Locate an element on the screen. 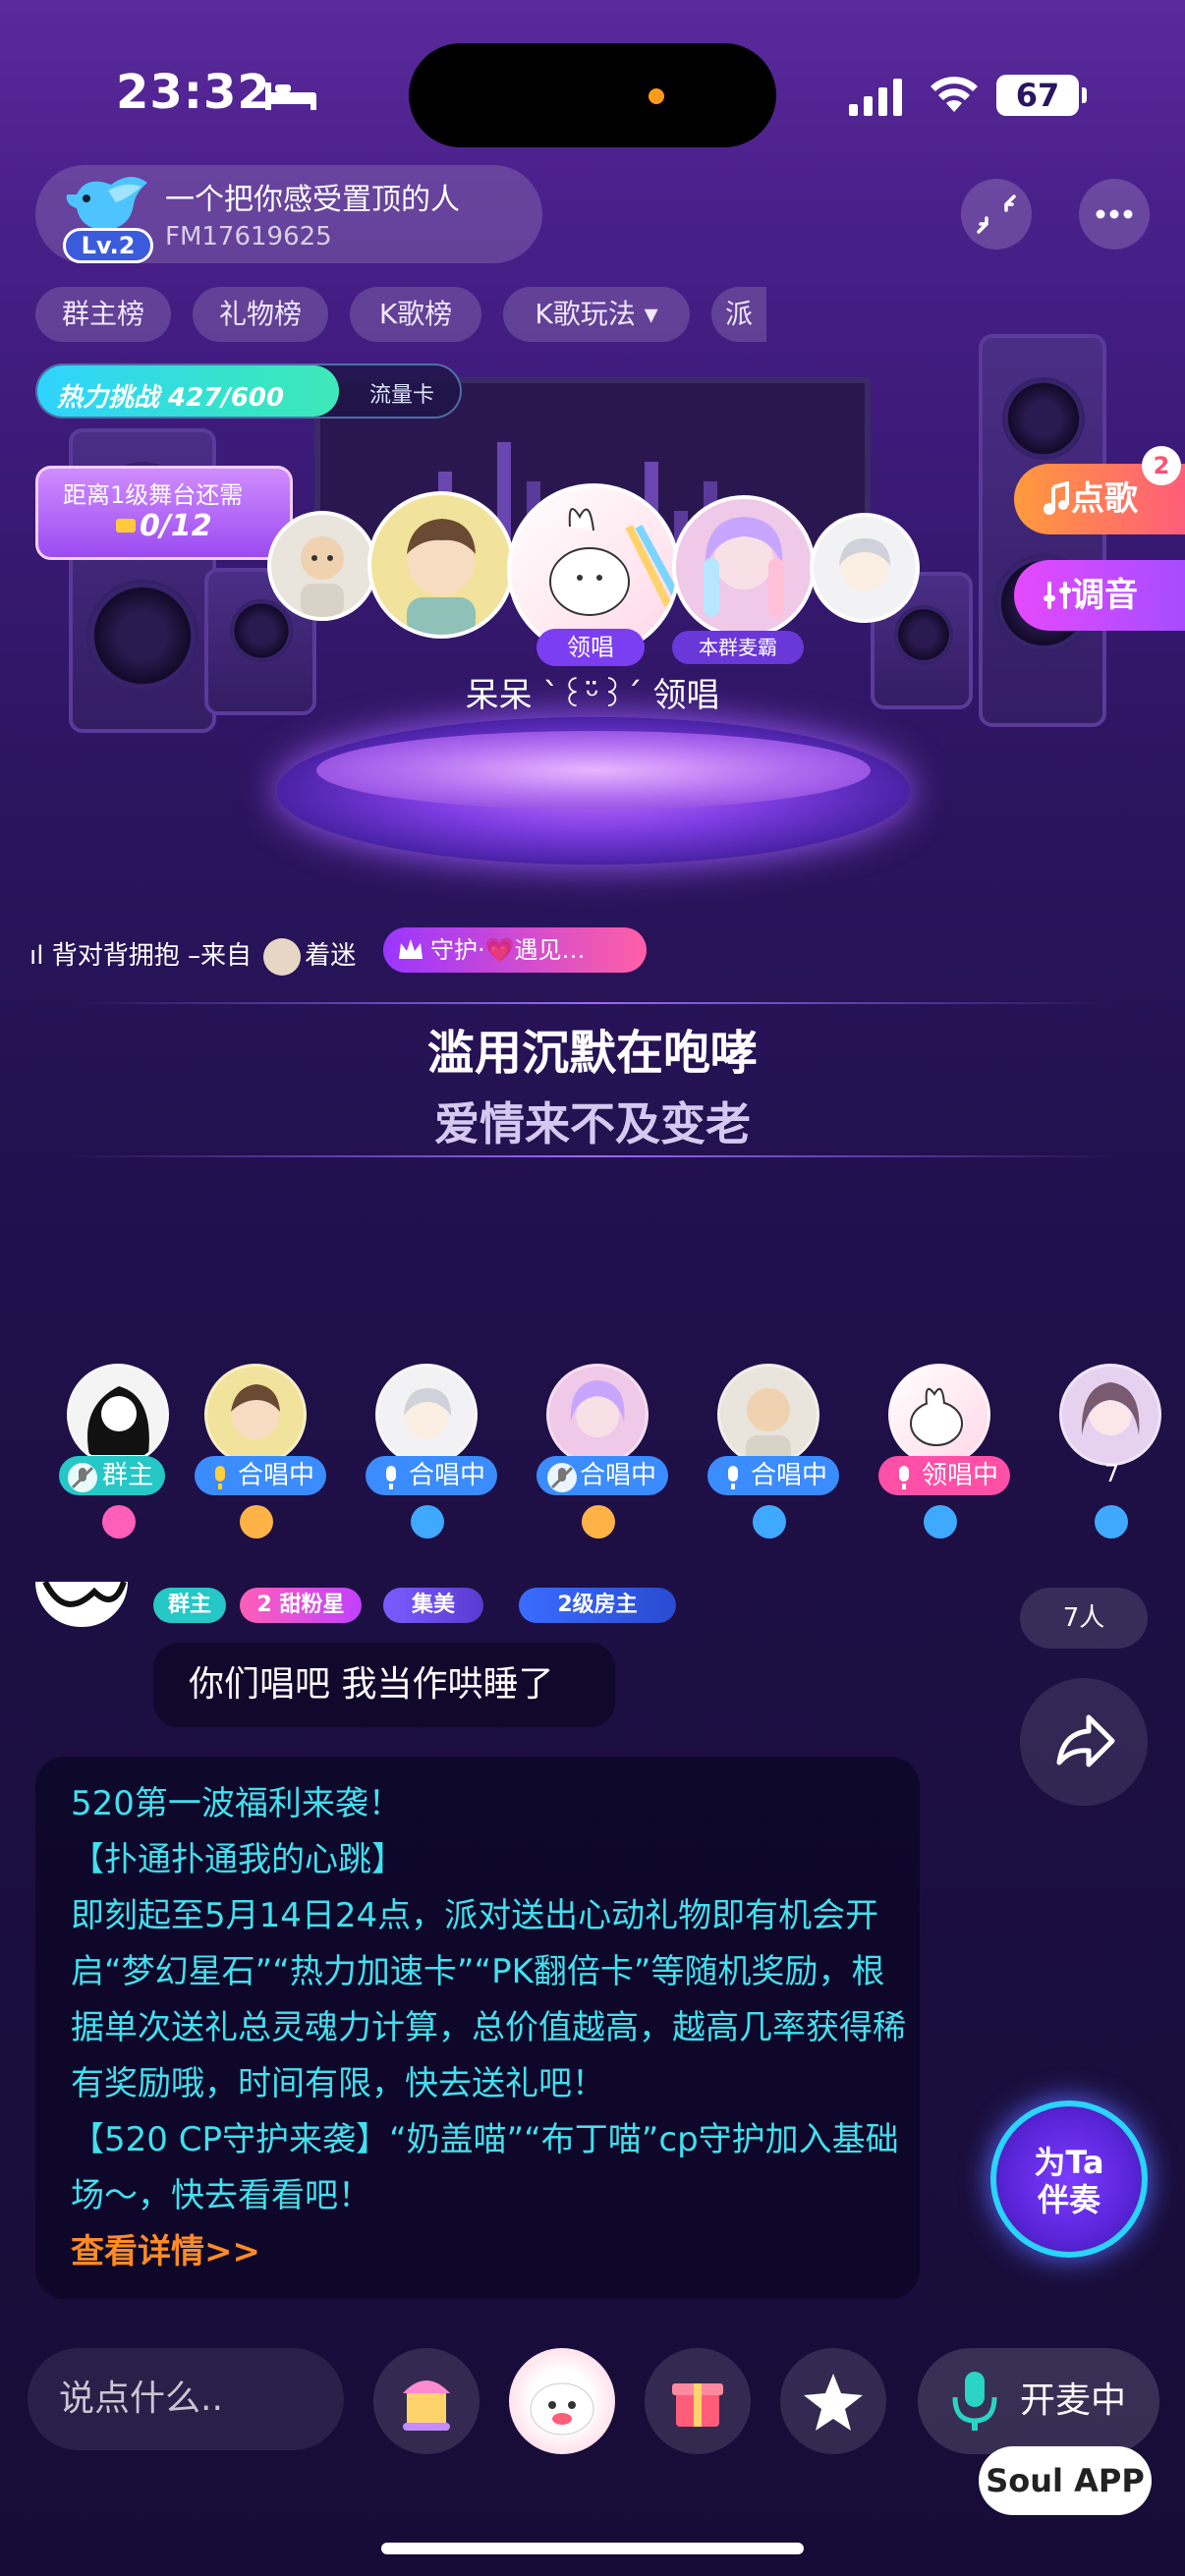 The image size is (1185, 2576). accompany-button: 为Ta 伴奏 is located at coordinates (1069, 2179).